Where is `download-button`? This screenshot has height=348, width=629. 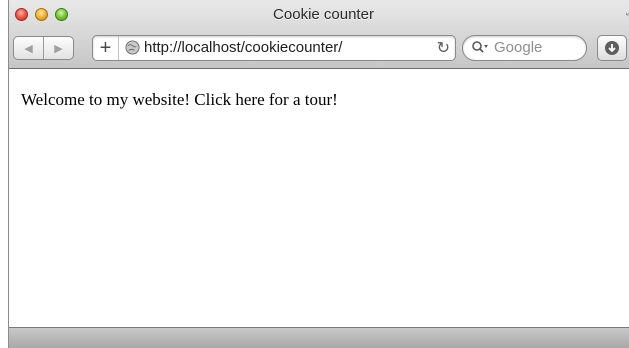 download-button is located at coordinates (612, 48).